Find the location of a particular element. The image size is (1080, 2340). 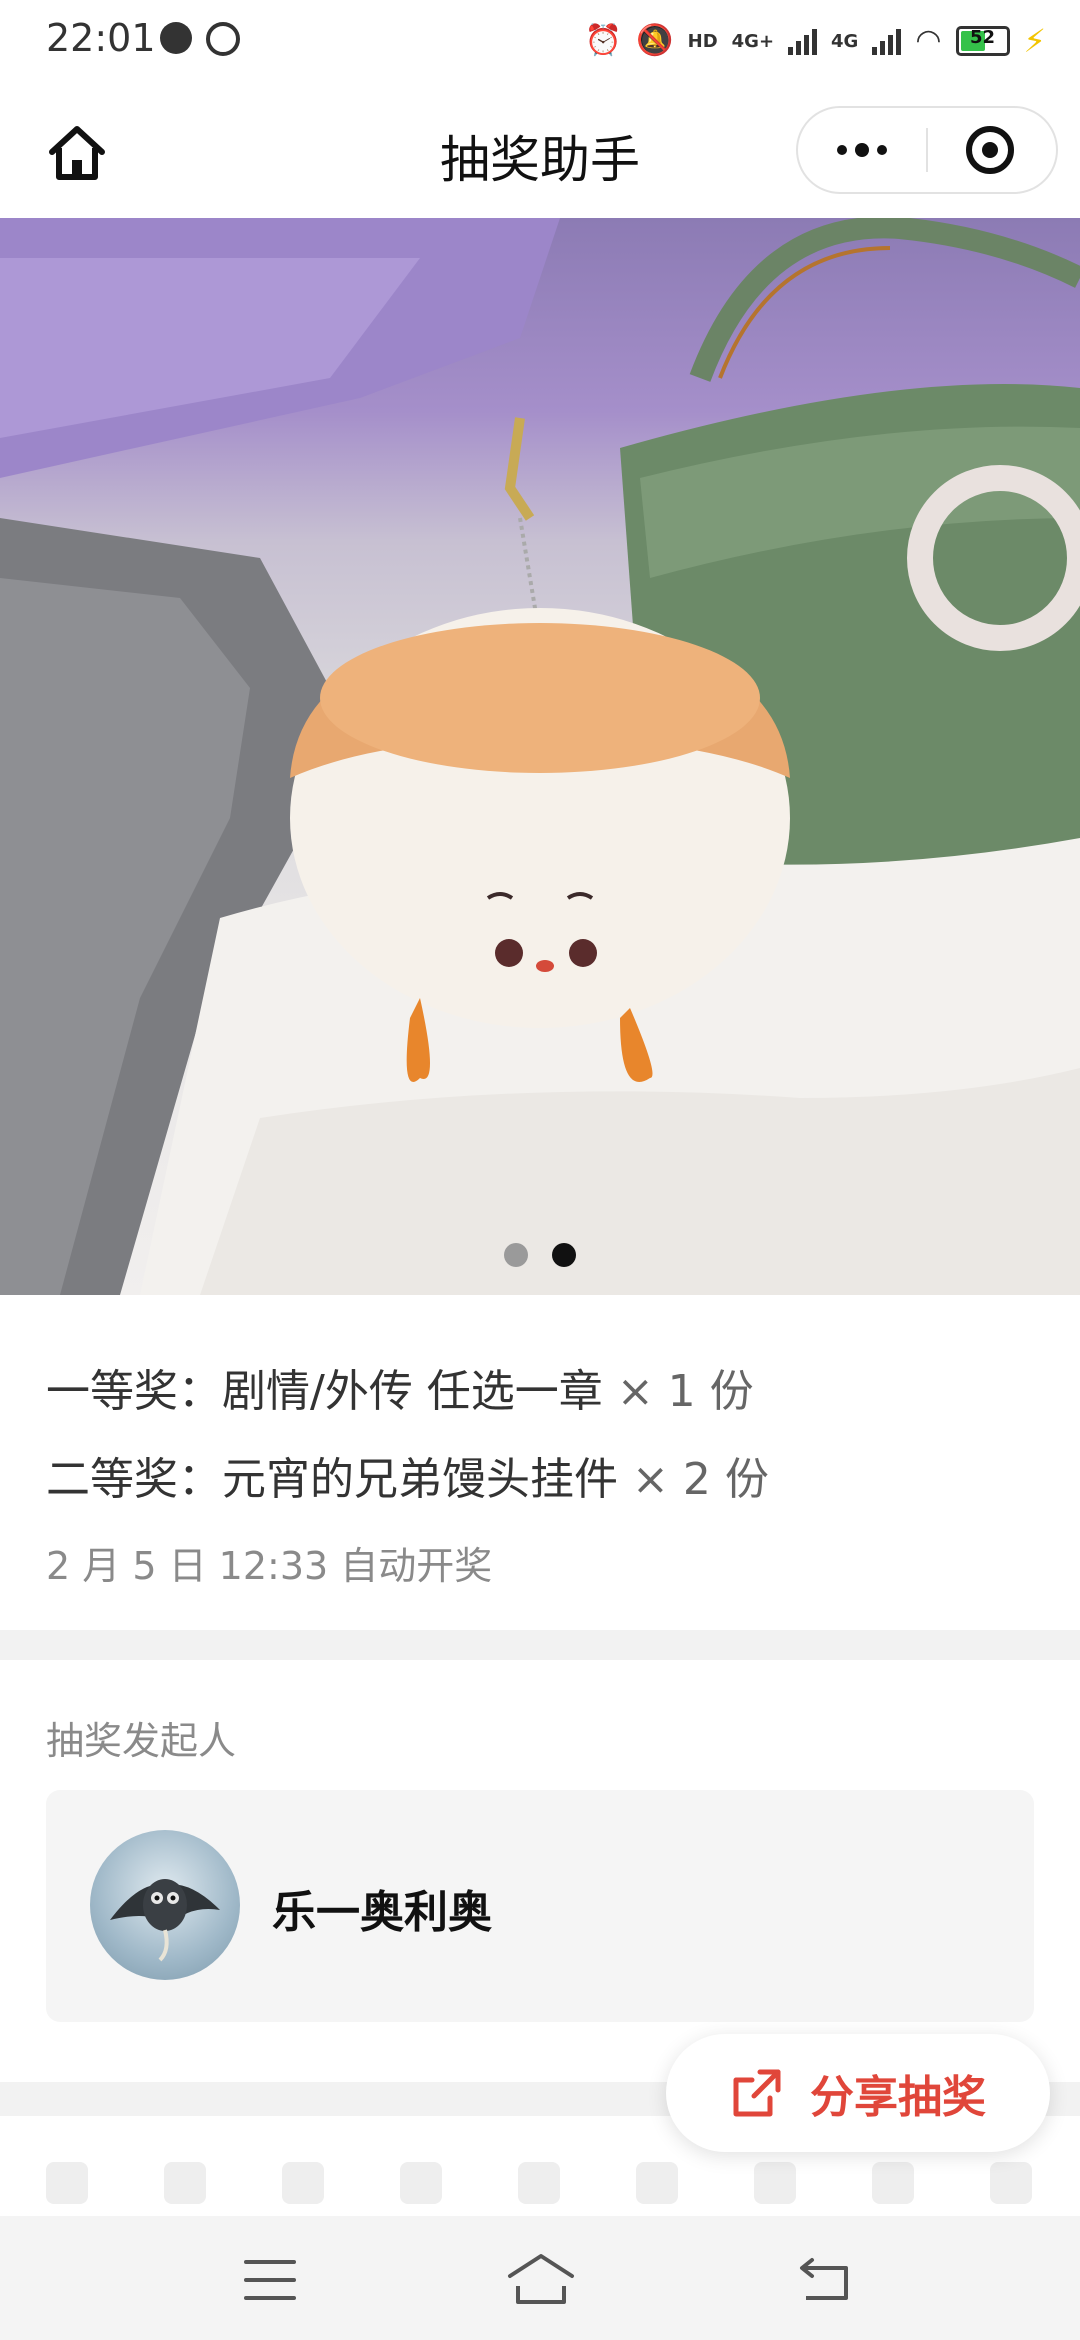

prize-first: 一等奖：剧情/外传 任选一章 × 1 份 is located at coordinates (400, 1387).